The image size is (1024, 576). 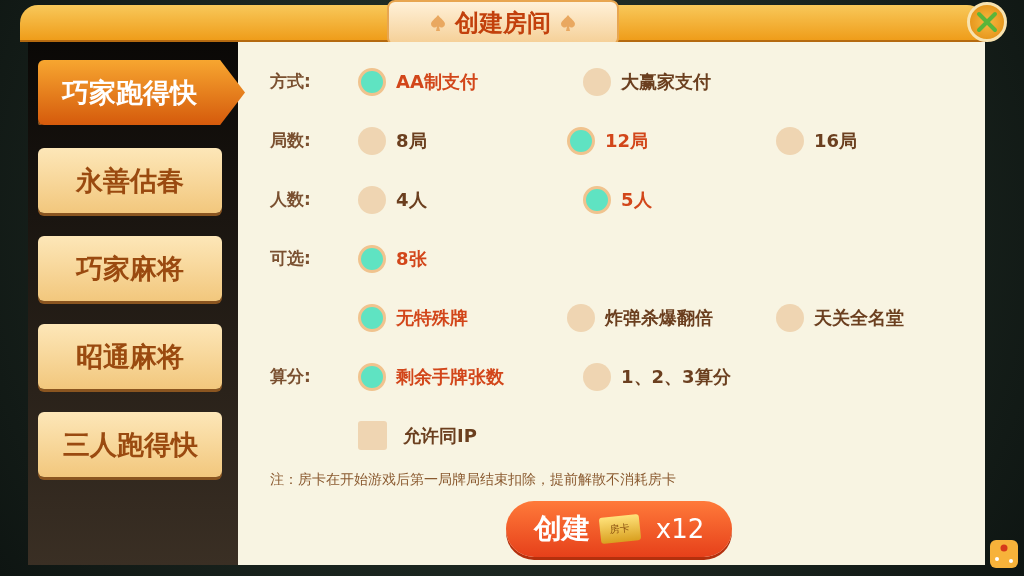 What do you see at coordinates (141, 92) in the screenshot?
I see `game-tab: 巧家跑得快` at bounding box center [141, 92].